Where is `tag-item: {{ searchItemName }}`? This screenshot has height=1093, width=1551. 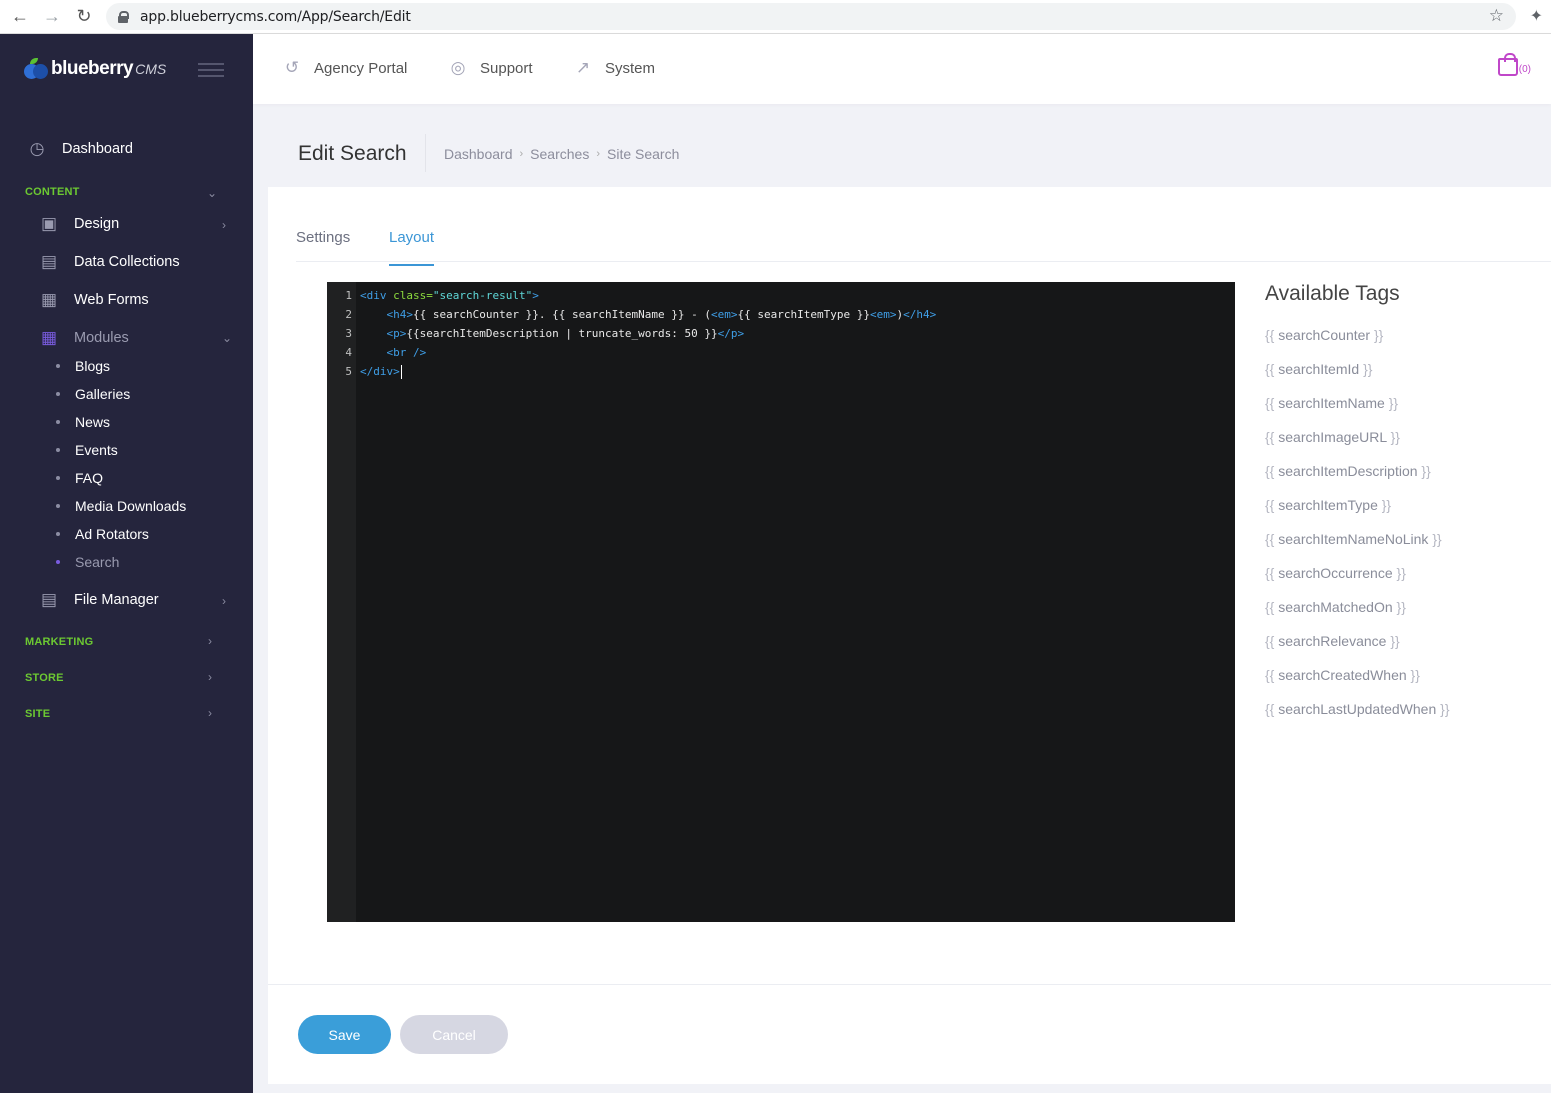 tag-item: {{ searchItemName }} is located at coordinates (1331, 403).